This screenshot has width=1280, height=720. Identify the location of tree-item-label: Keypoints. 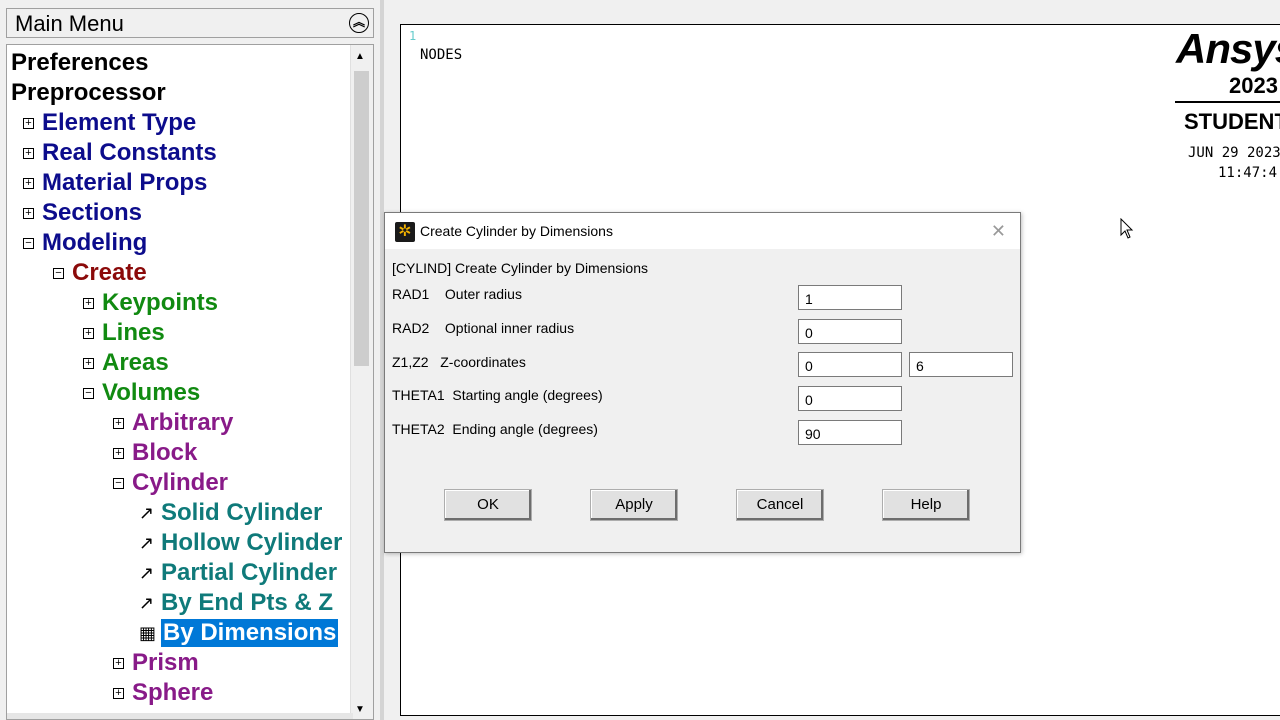
(160, 302).